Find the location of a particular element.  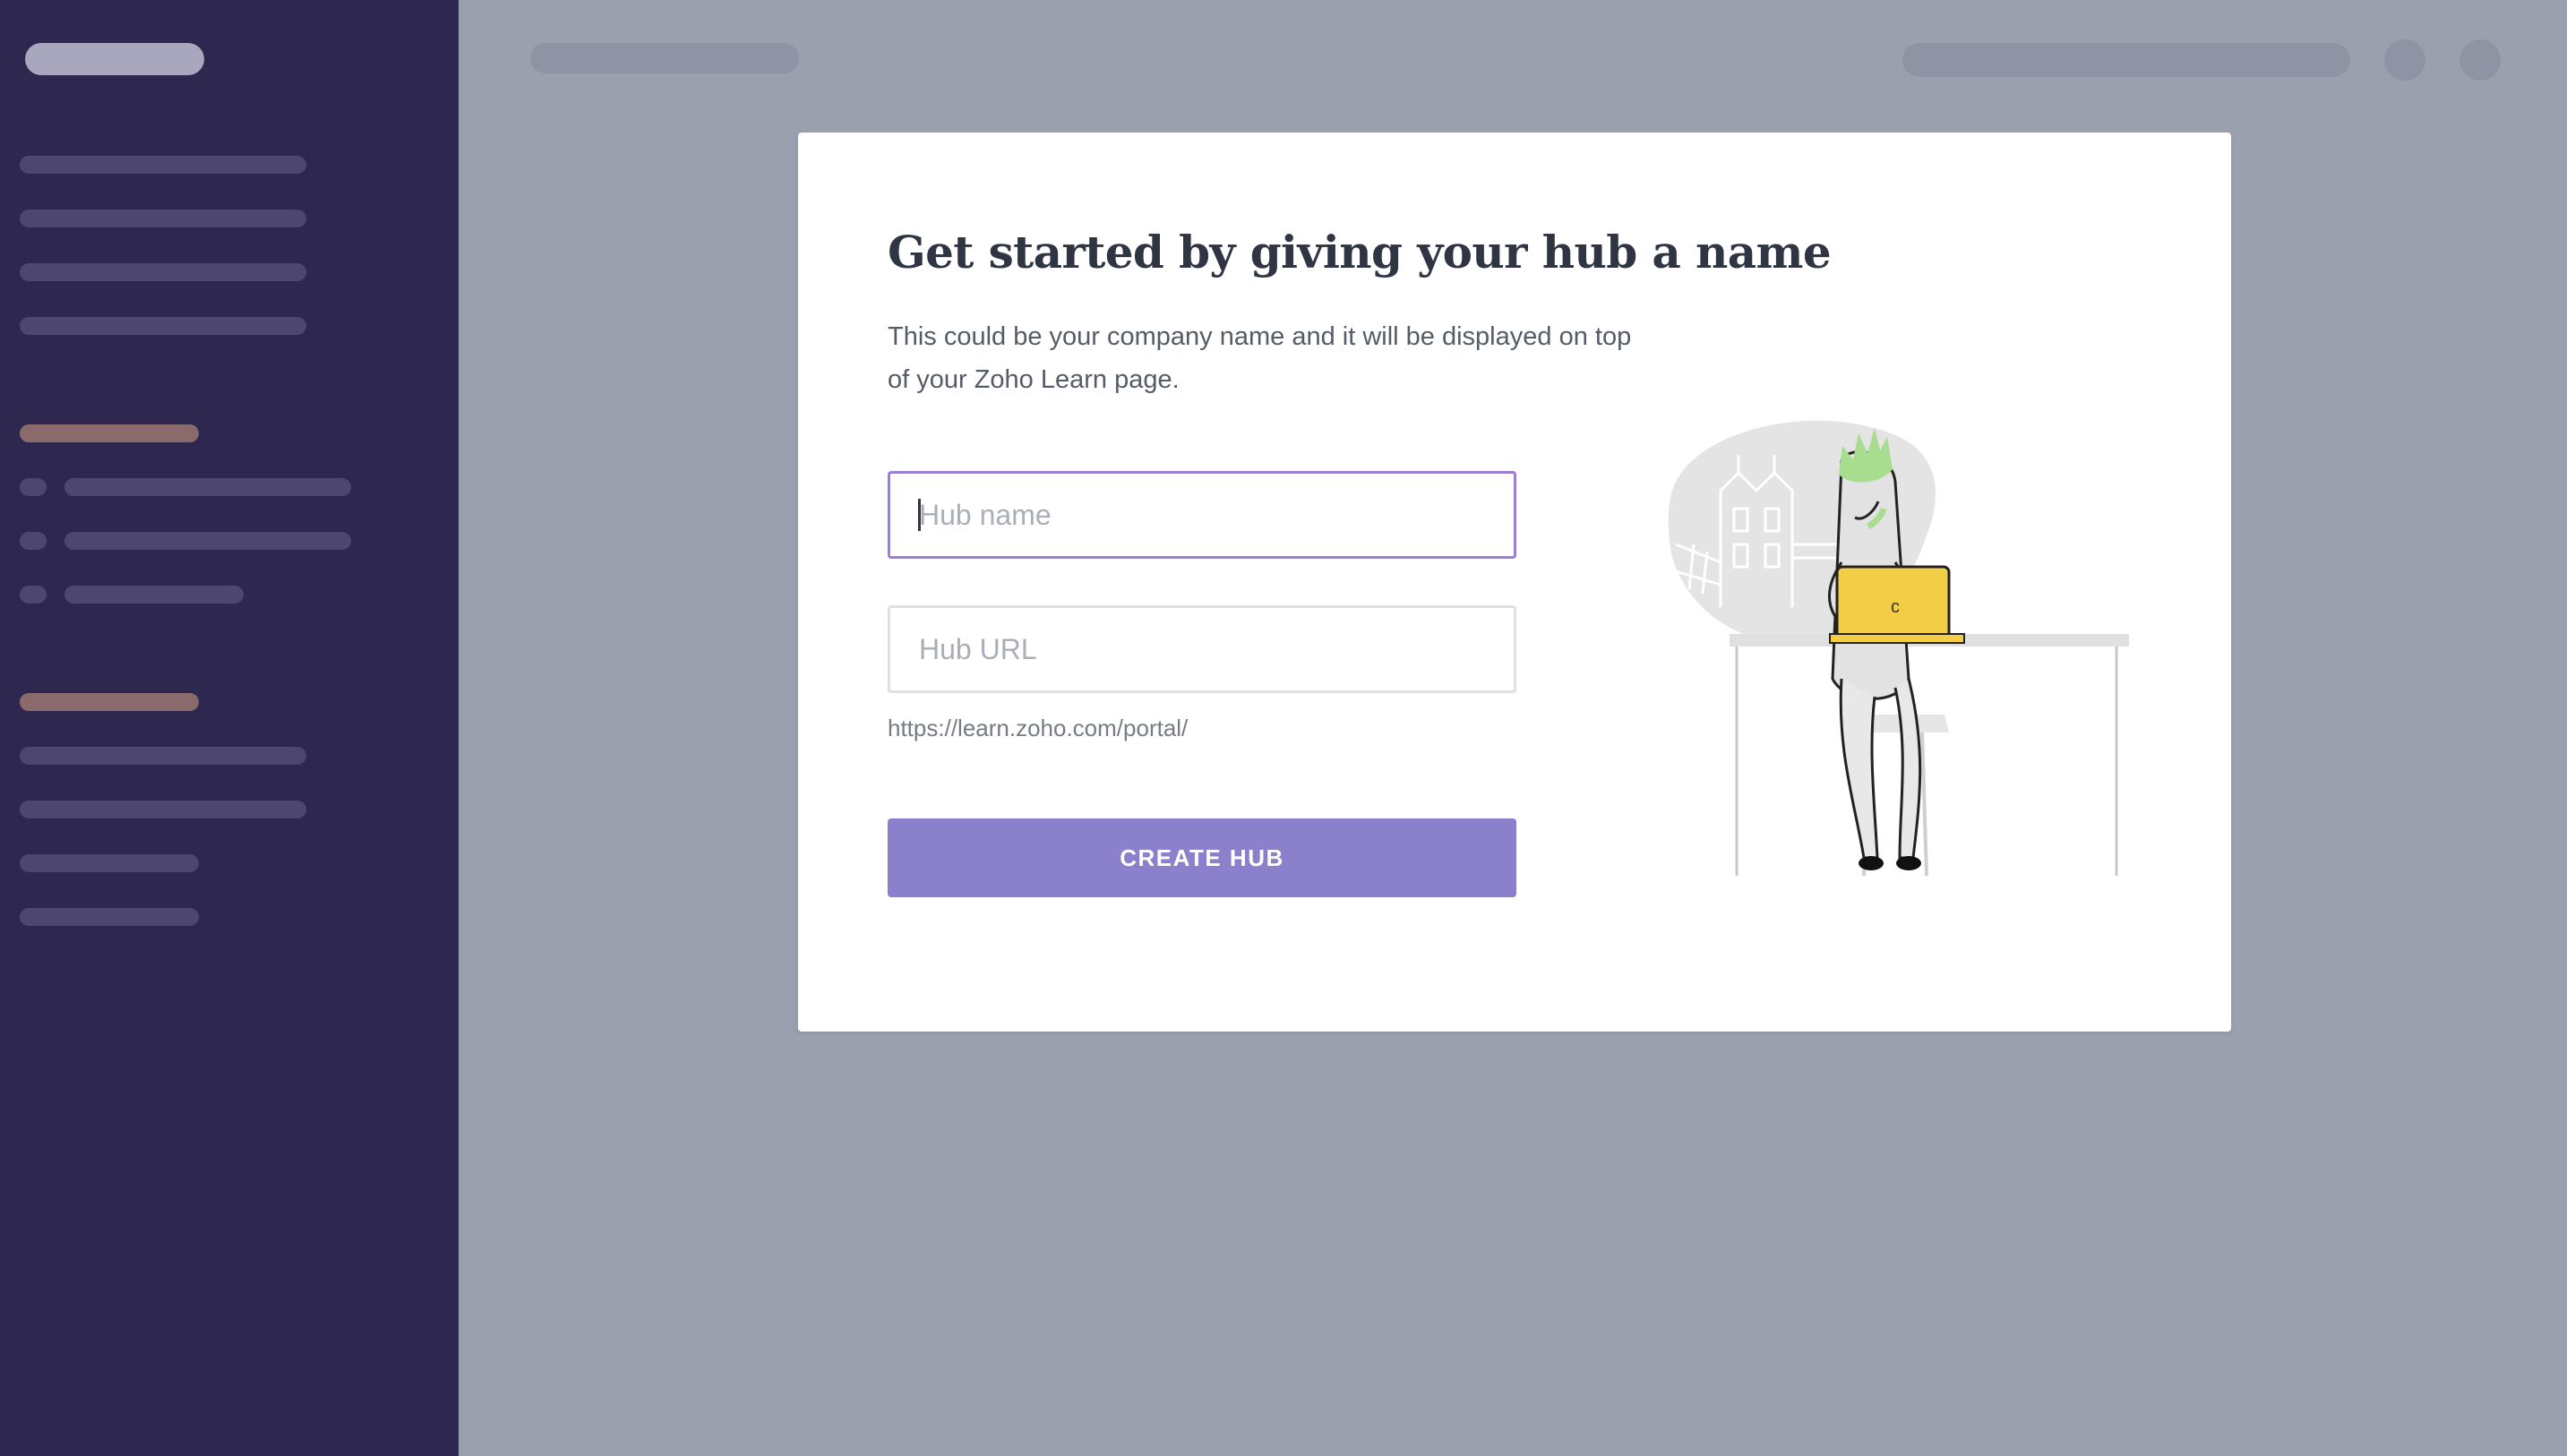

topbar-icon-placeholder is located at coordinates (2404, 60).